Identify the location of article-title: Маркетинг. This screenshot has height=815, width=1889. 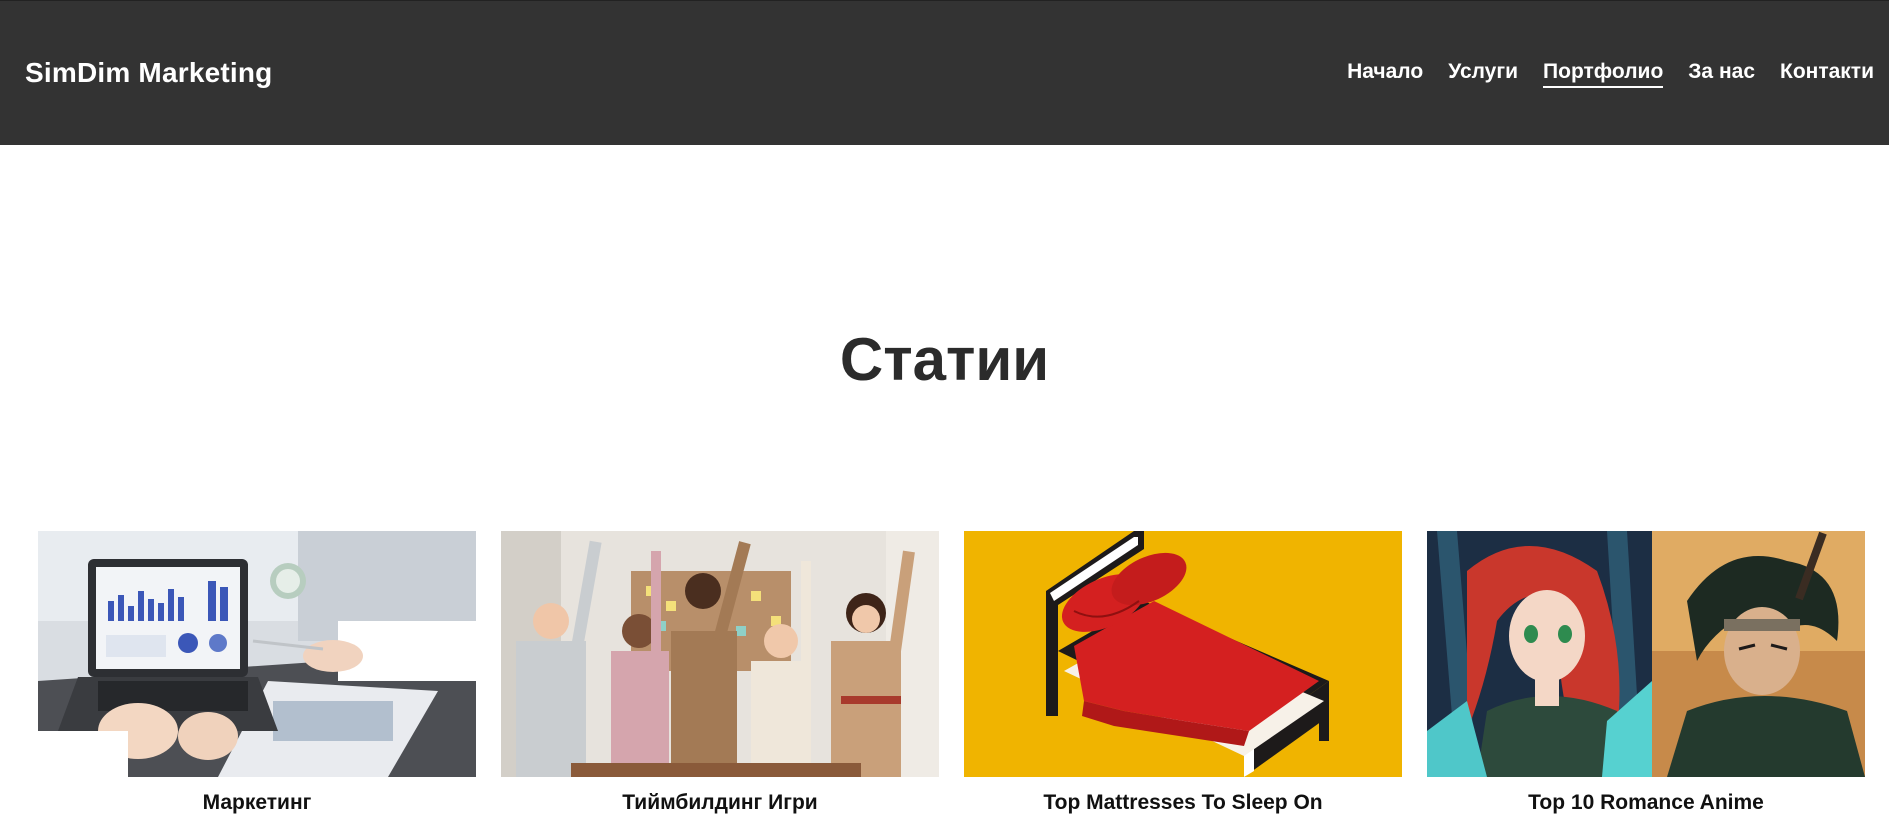
(257, 803).